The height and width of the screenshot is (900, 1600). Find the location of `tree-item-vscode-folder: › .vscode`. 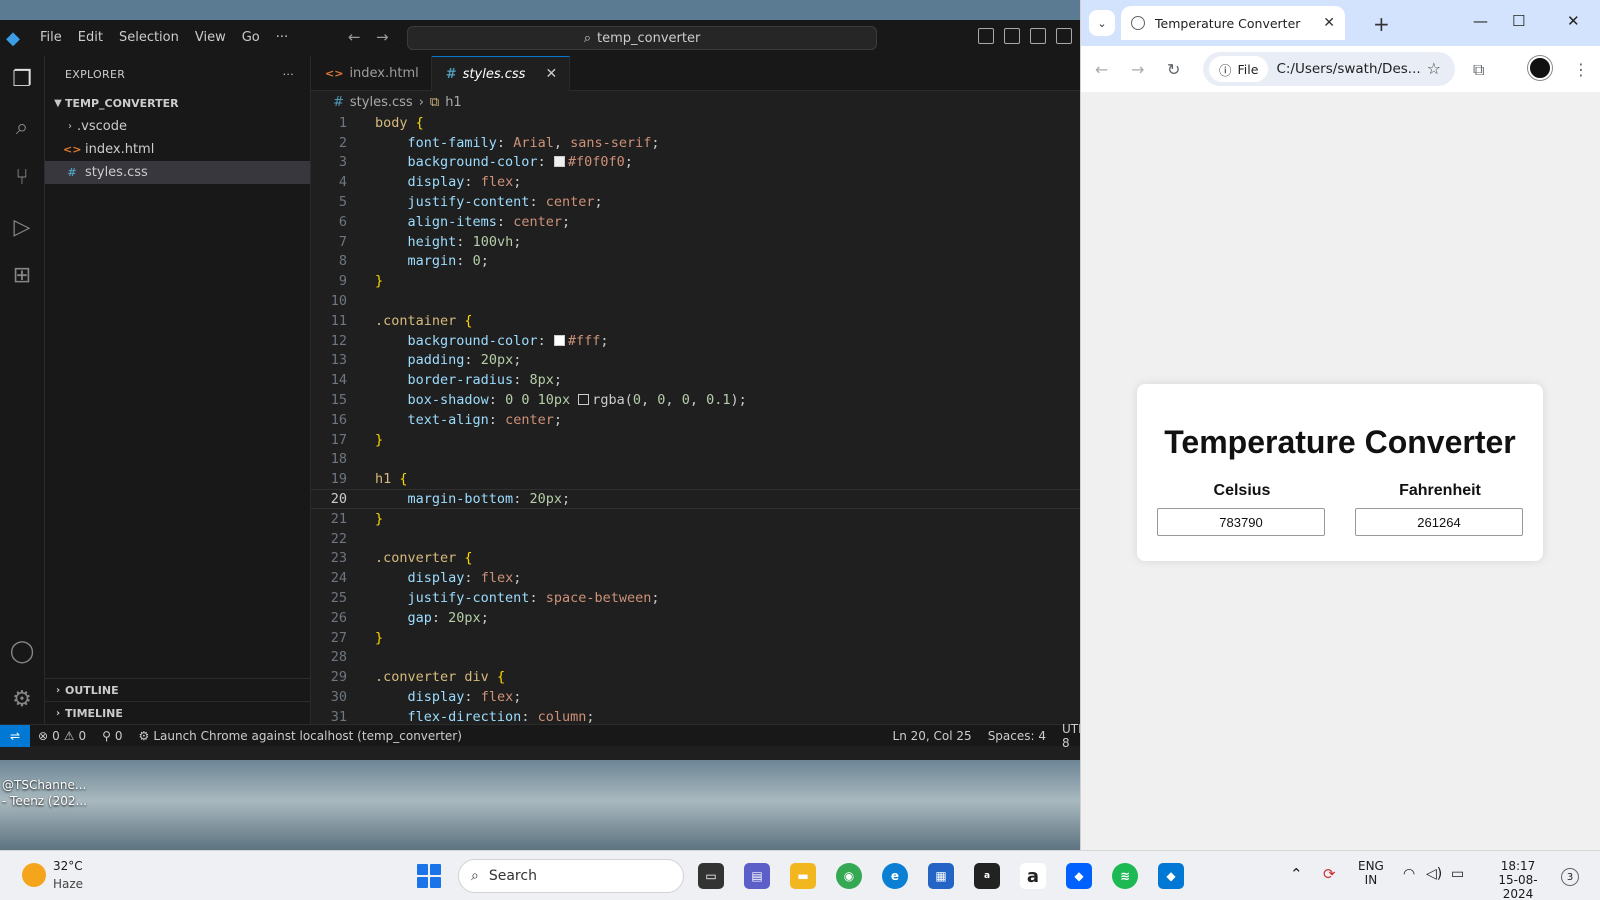

tree-item-vscode-folder: › .vscode is located at coordinates (177, 126).